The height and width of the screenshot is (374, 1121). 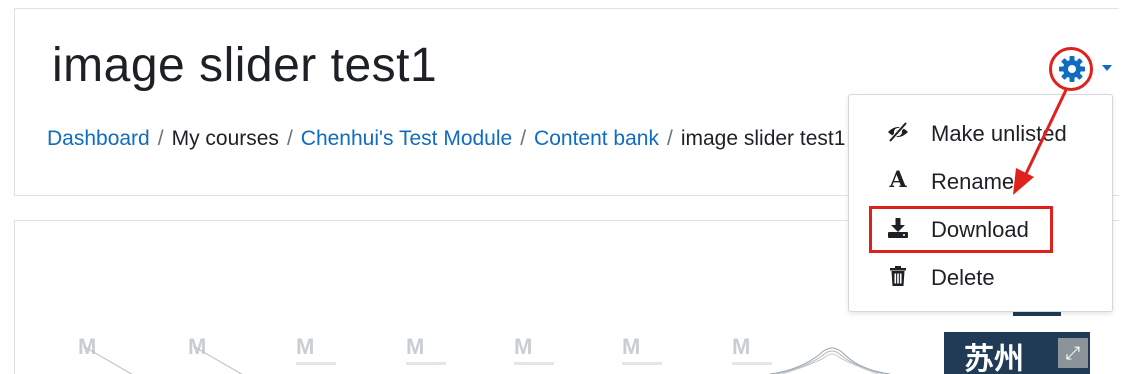 What do you see at coordinates (245, 65) in the screenshot?
I see `page-title: image slider test1` at bounding box center [245, 65].